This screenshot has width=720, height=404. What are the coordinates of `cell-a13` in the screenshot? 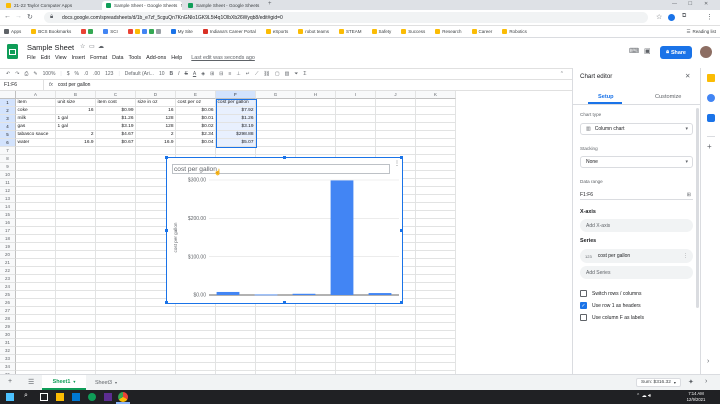 It's located at (36, 199).